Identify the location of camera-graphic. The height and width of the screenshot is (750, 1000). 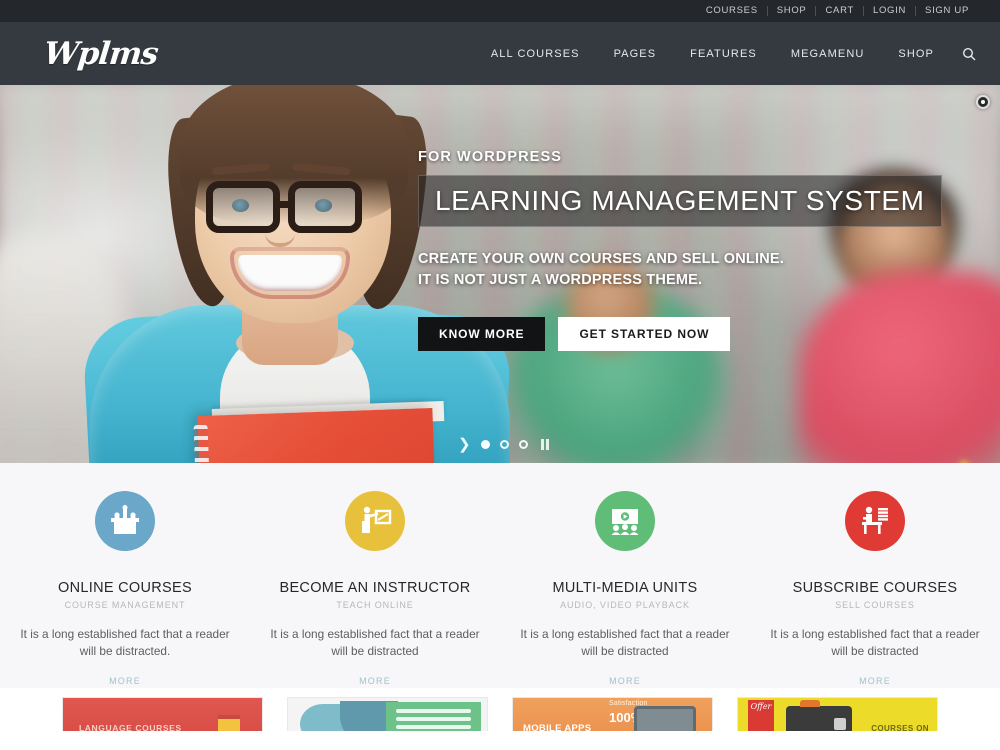
(819, 715).